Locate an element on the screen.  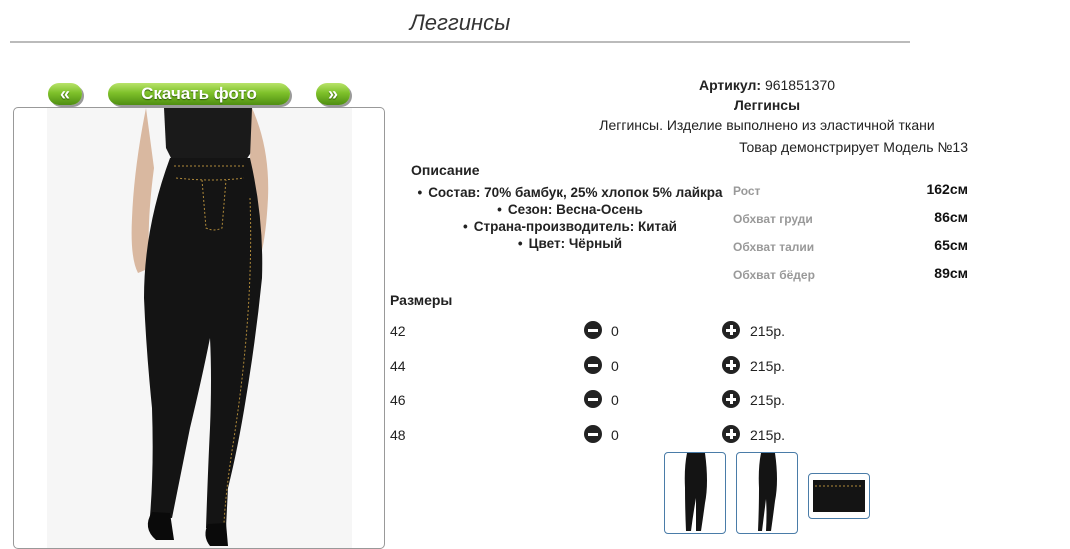
measurement-label: Обхват груди is located at coordinates (773, 219).